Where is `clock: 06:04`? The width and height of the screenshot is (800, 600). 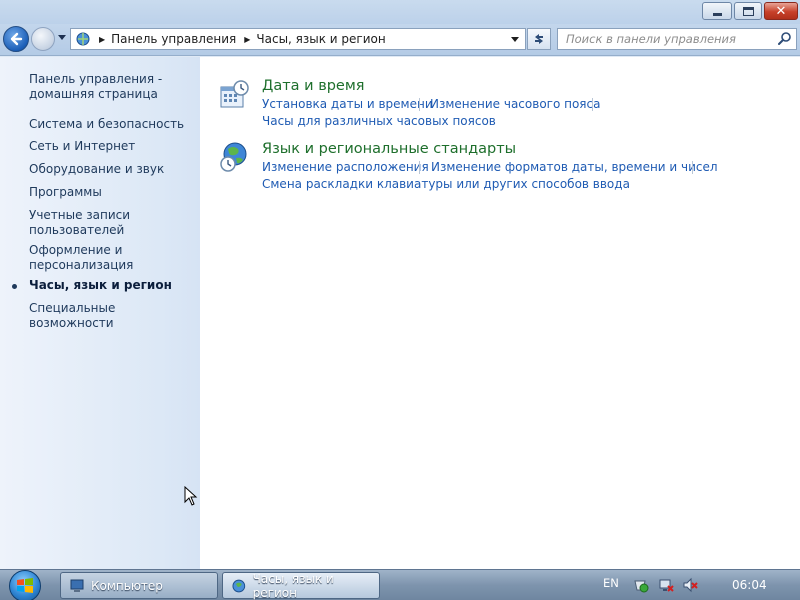
clock: 06:04 is located at coordinates (749, 585).